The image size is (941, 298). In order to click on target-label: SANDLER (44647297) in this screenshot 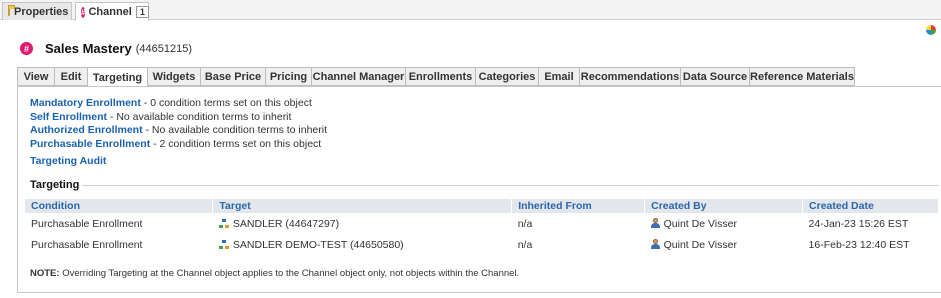, I will do `click(286, 224)`.